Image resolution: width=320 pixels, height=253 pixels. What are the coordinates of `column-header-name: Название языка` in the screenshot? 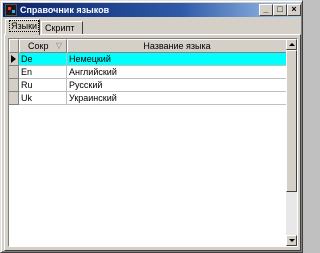 It's located at (177, 46).